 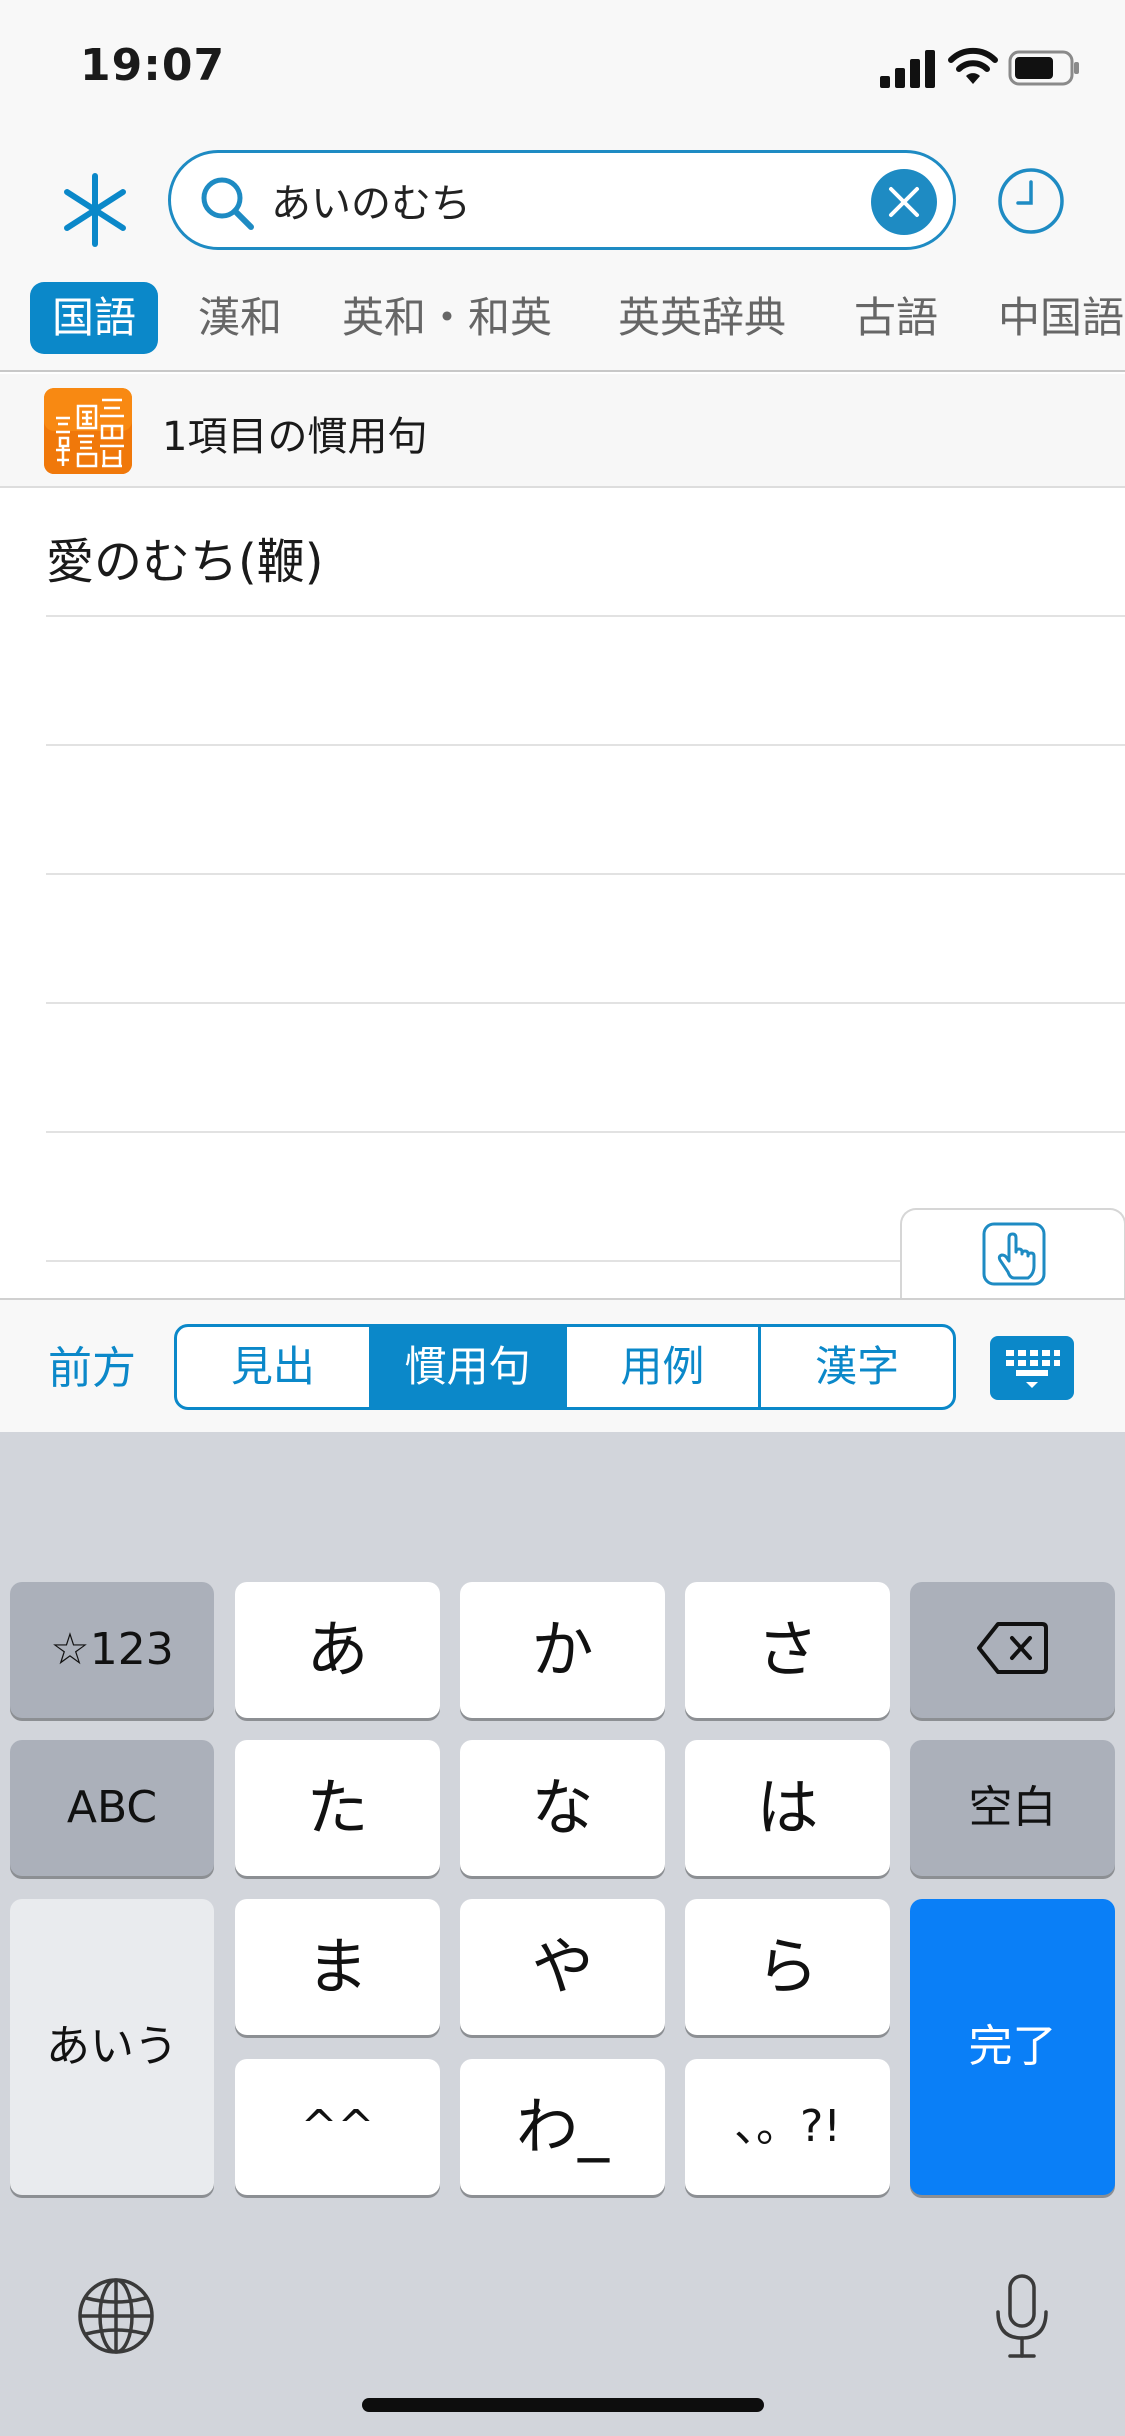 I want to click on result-text: 愛のむち(鞭), so click(x=185, y=562).